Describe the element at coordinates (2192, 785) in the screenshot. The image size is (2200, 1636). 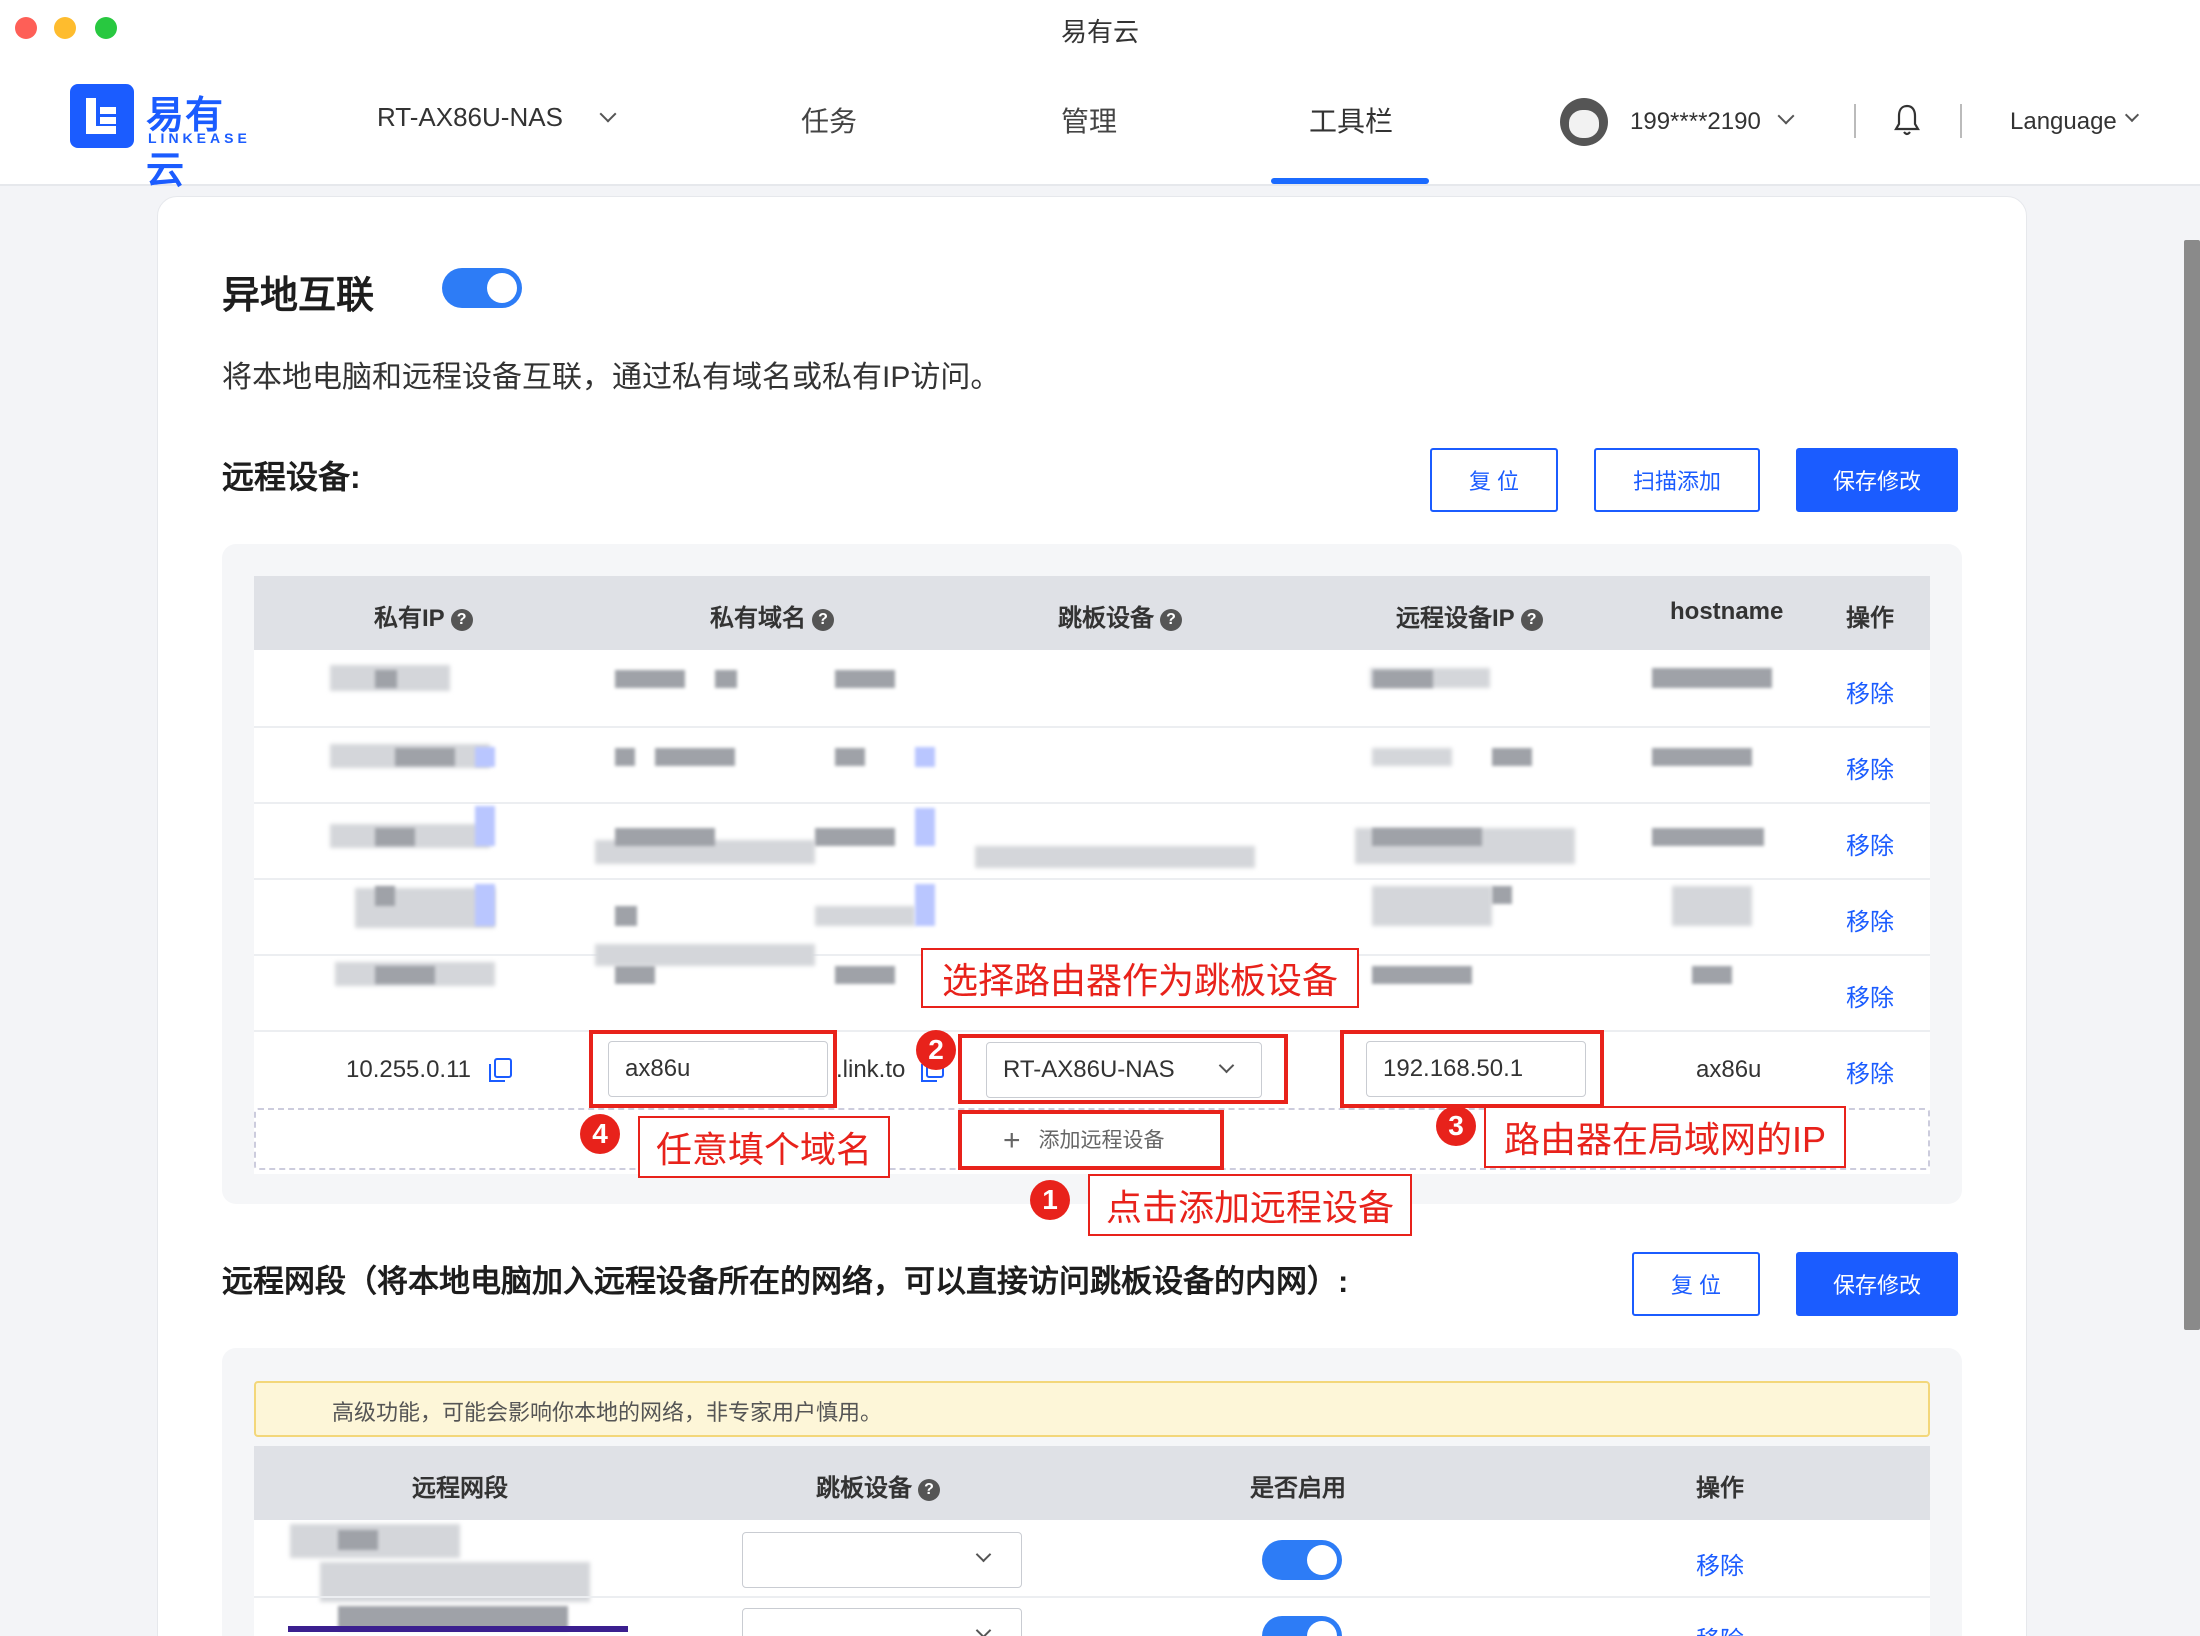
I see `scrollbar` at that location.